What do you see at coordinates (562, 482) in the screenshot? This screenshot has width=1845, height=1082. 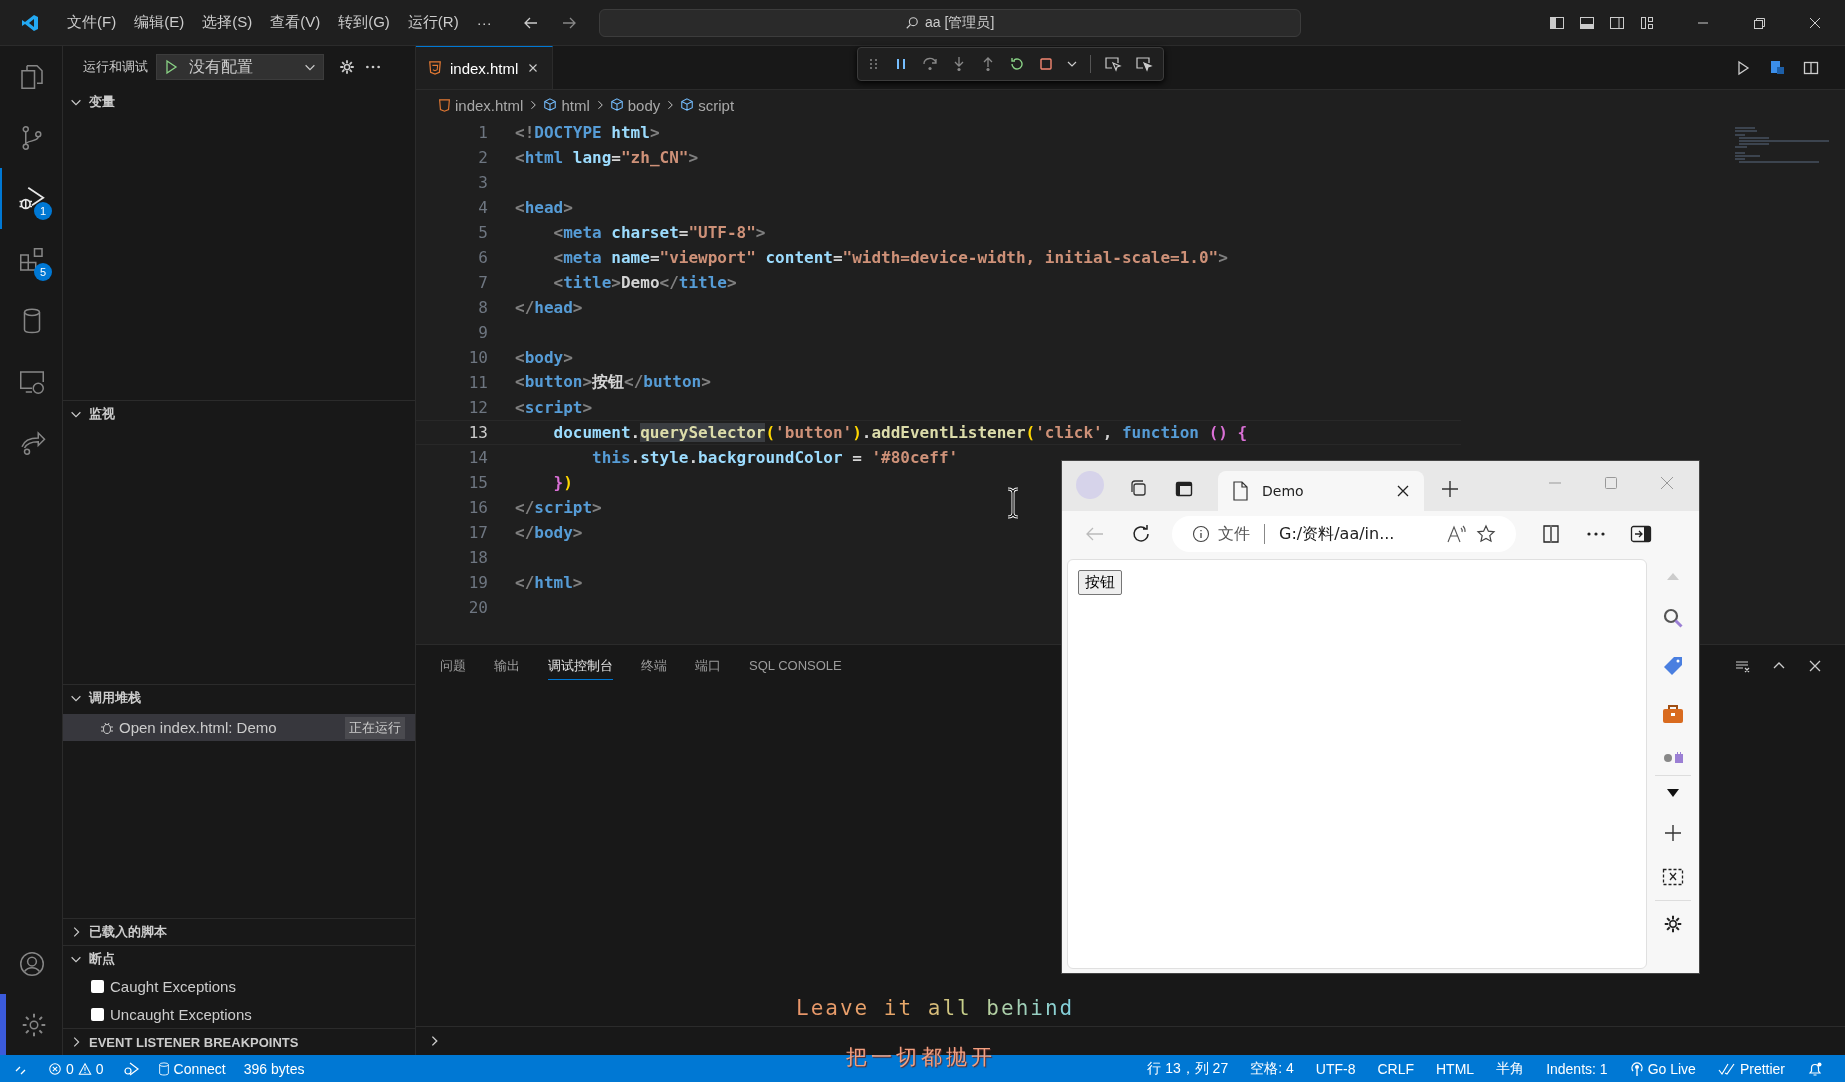 I see `code-line: })` at bounding box center [562, 482].